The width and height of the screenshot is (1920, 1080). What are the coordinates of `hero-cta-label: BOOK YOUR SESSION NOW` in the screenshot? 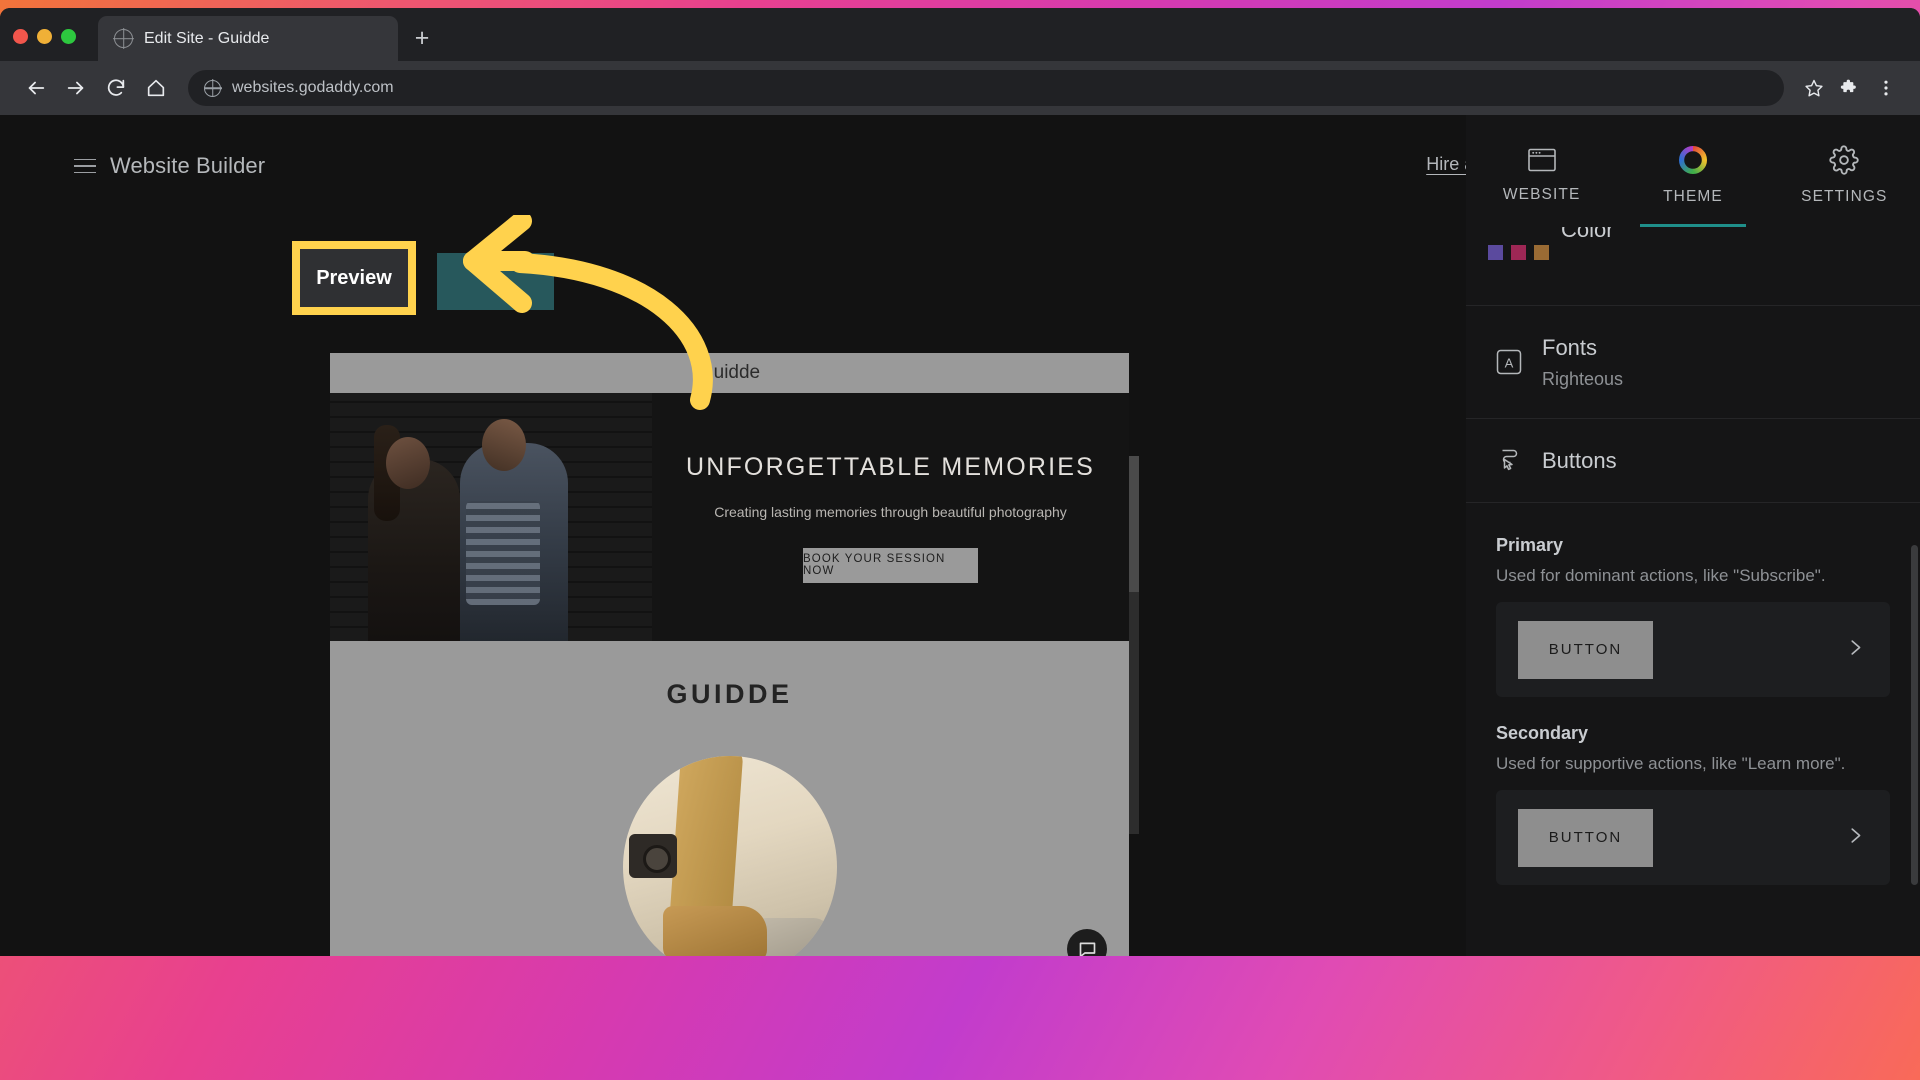 It's located at (874, 565).